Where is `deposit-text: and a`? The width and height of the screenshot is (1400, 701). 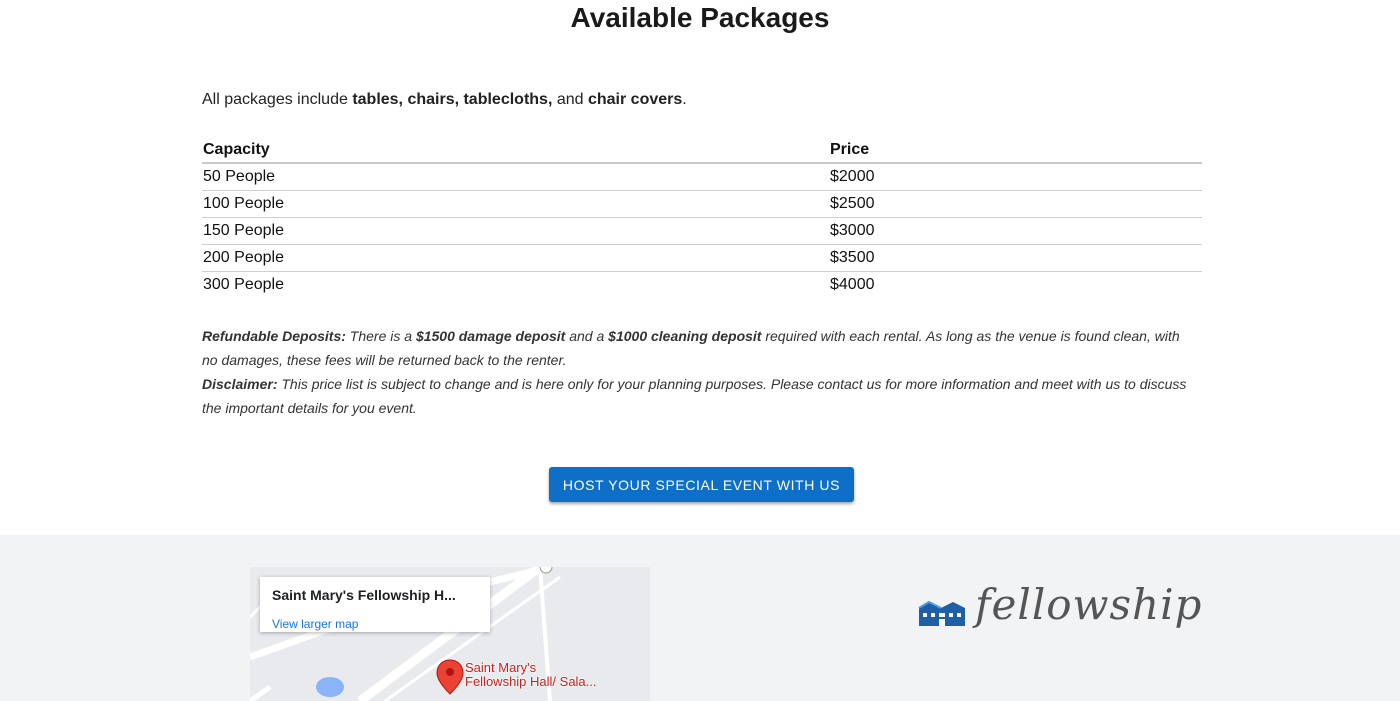
deposit-text: and a is located at coordinates (587, 336).